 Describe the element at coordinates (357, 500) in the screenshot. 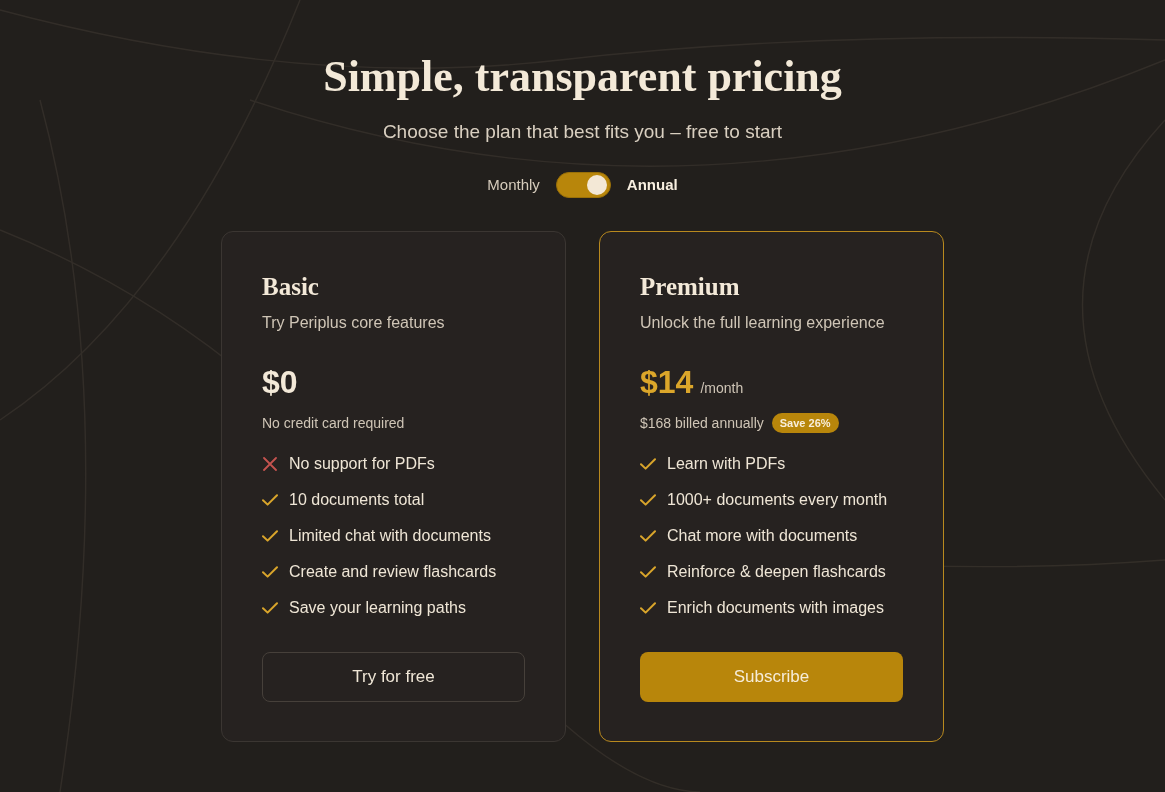

I see `feature-text: 10 documents total` at that location.